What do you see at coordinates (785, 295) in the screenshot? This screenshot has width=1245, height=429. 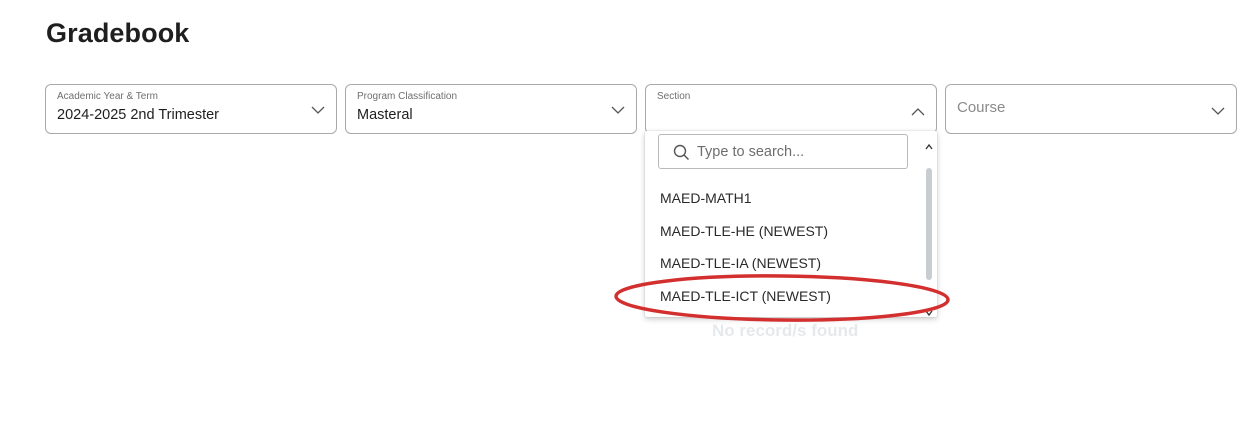 I see `section-option-highlighted: MAED-TLE-ICT (NEWEST)` at bounding box center [785, 295].